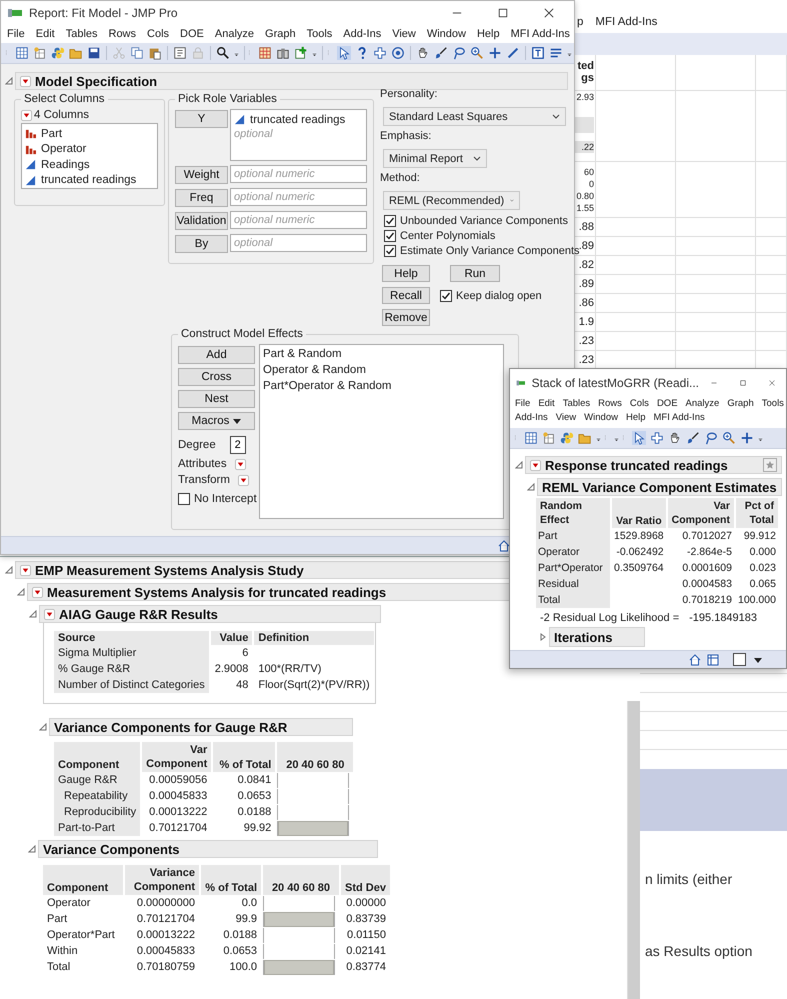  Describe the element at coordinates (597, 637) in the screenshot. I see `section-header: Iterations` at that location.